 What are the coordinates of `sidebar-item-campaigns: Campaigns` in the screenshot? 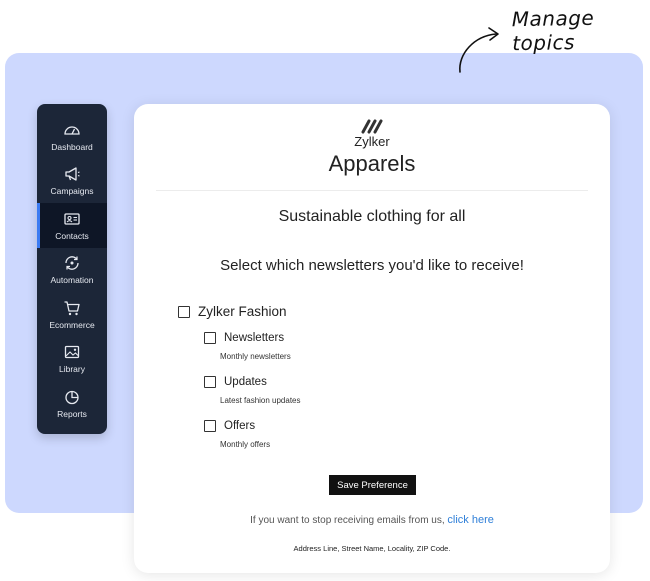 It's located at (72, 181).